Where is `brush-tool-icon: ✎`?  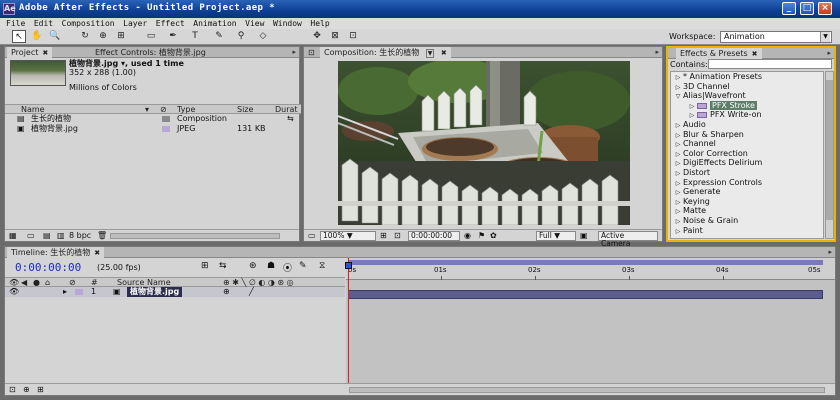 brush-tool-icon: ✎ is located at coordinates (219, 36).